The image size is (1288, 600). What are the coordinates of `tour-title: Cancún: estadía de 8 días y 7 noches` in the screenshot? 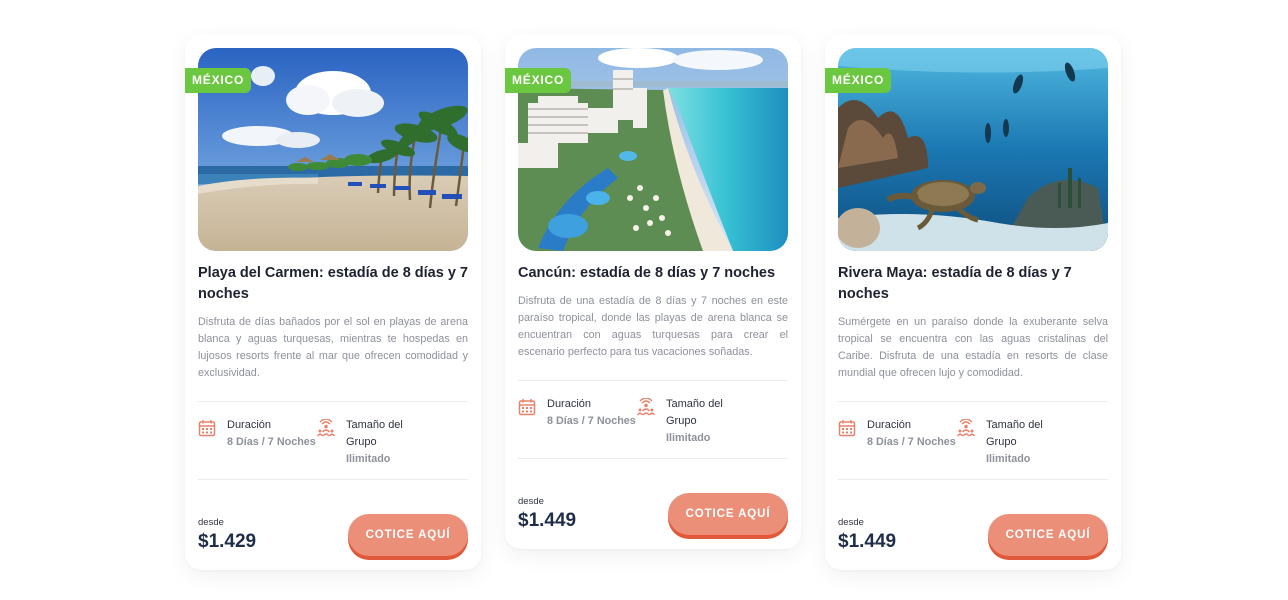 It's located at (655, 273).